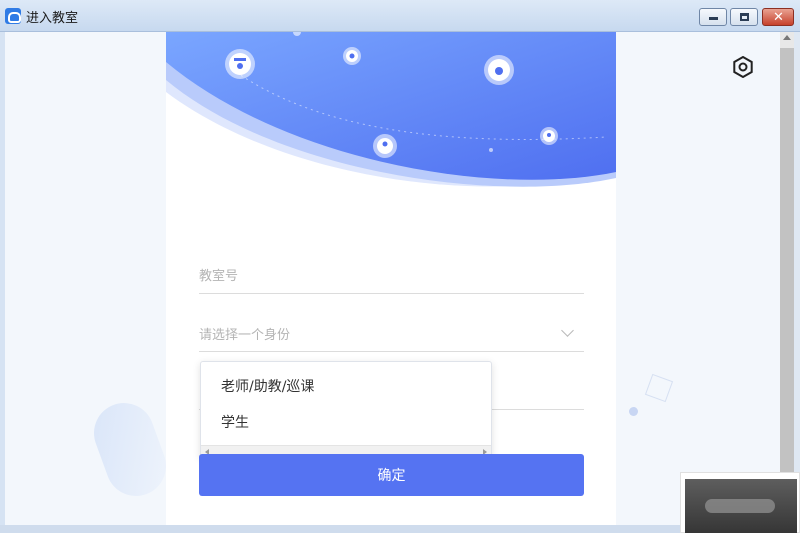  I want to click on classroom-number-input, so click(391, 276).